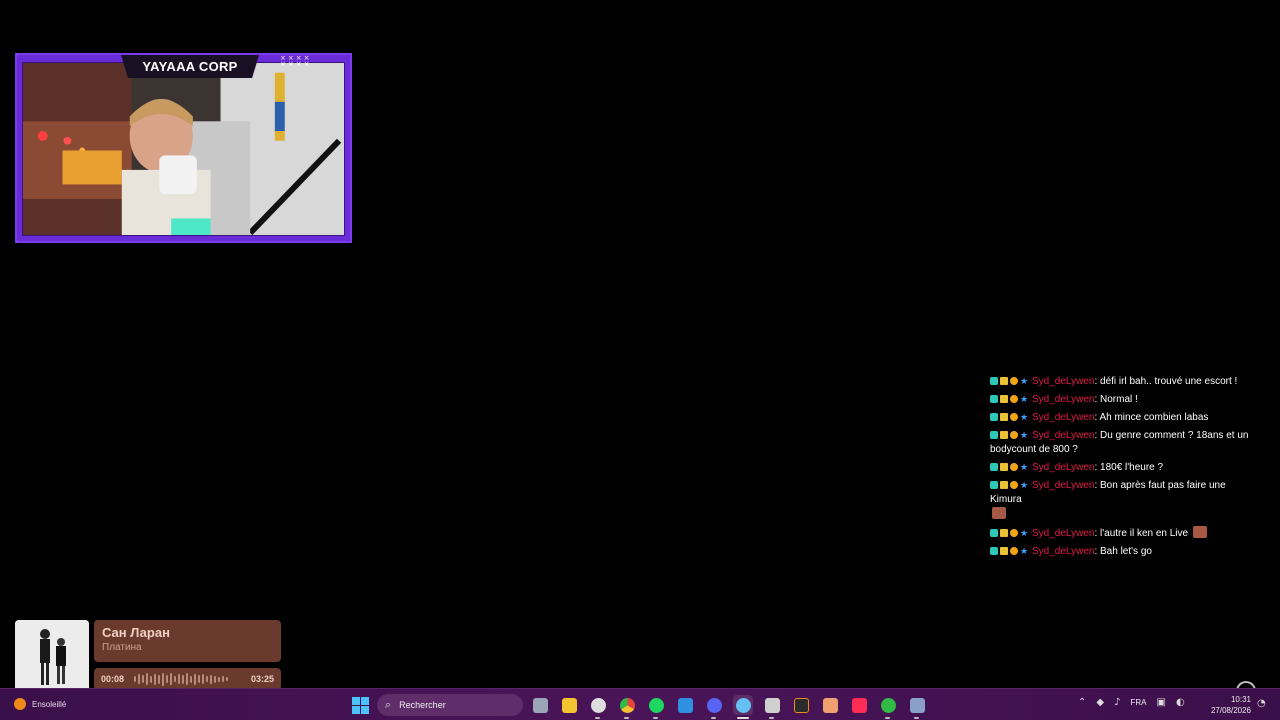 The width and height of the screenshot is (1280, 720). What do you see at coordinates (728, 707) in the screenshot?
I see `pinned-apps` at bounding box center [728, 707].